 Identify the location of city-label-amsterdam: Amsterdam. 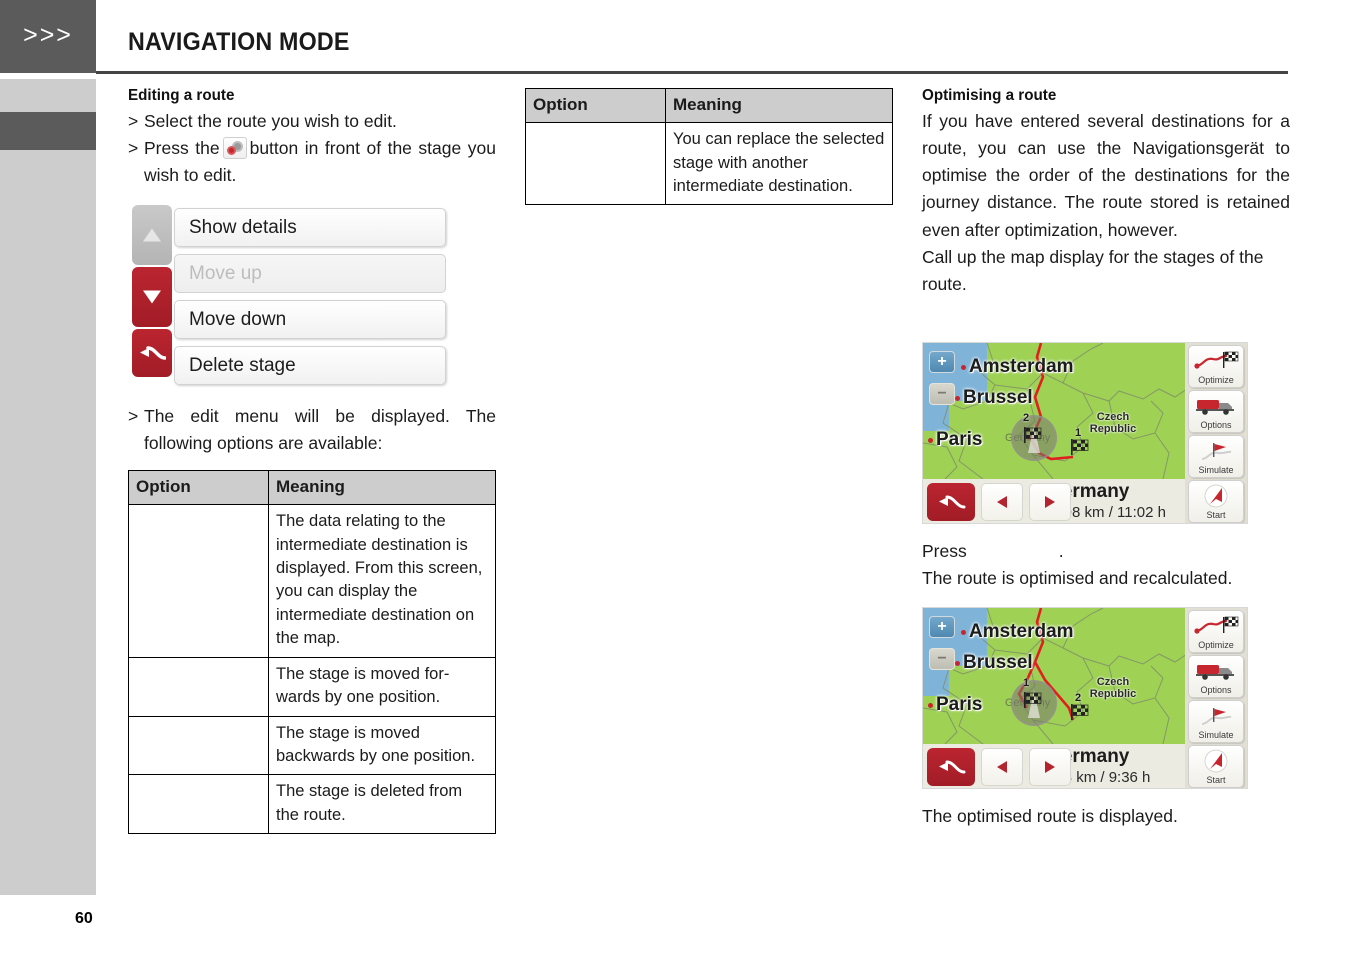
(1021, 631).